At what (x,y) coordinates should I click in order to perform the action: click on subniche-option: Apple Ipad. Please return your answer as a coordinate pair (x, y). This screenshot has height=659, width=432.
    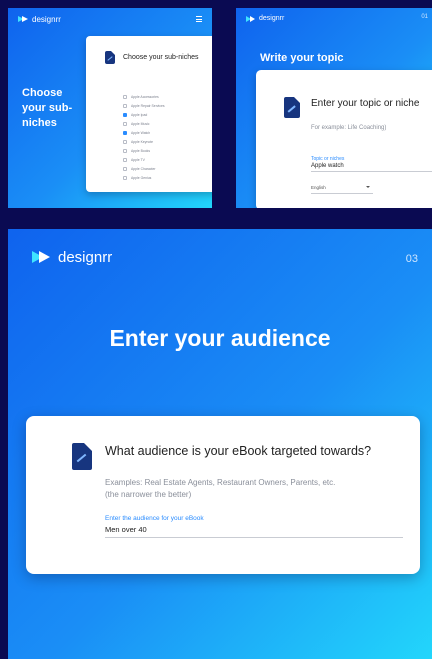
    Looking at the image, I should click on (144, 114).